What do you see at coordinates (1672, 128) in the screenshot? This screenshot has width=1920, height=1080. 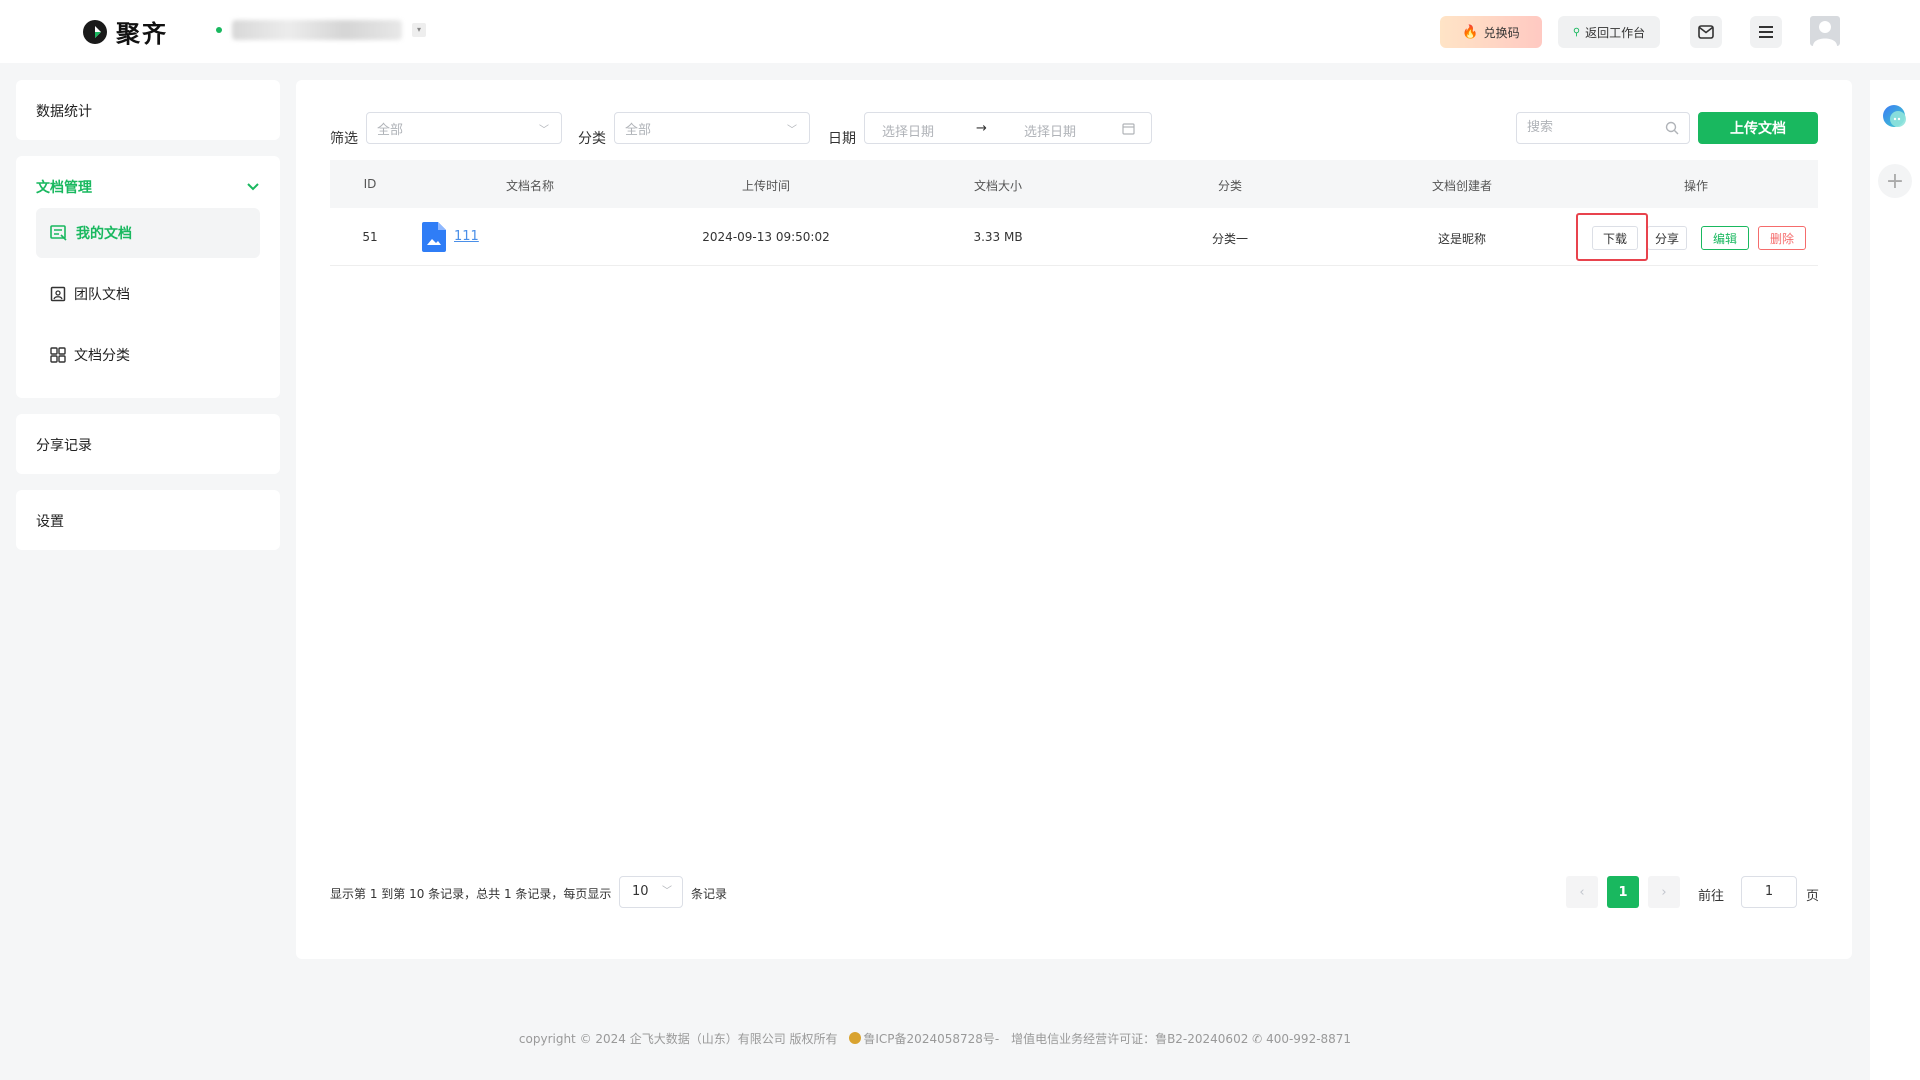 I see `search-icon` at bounding box center [1672, 128].